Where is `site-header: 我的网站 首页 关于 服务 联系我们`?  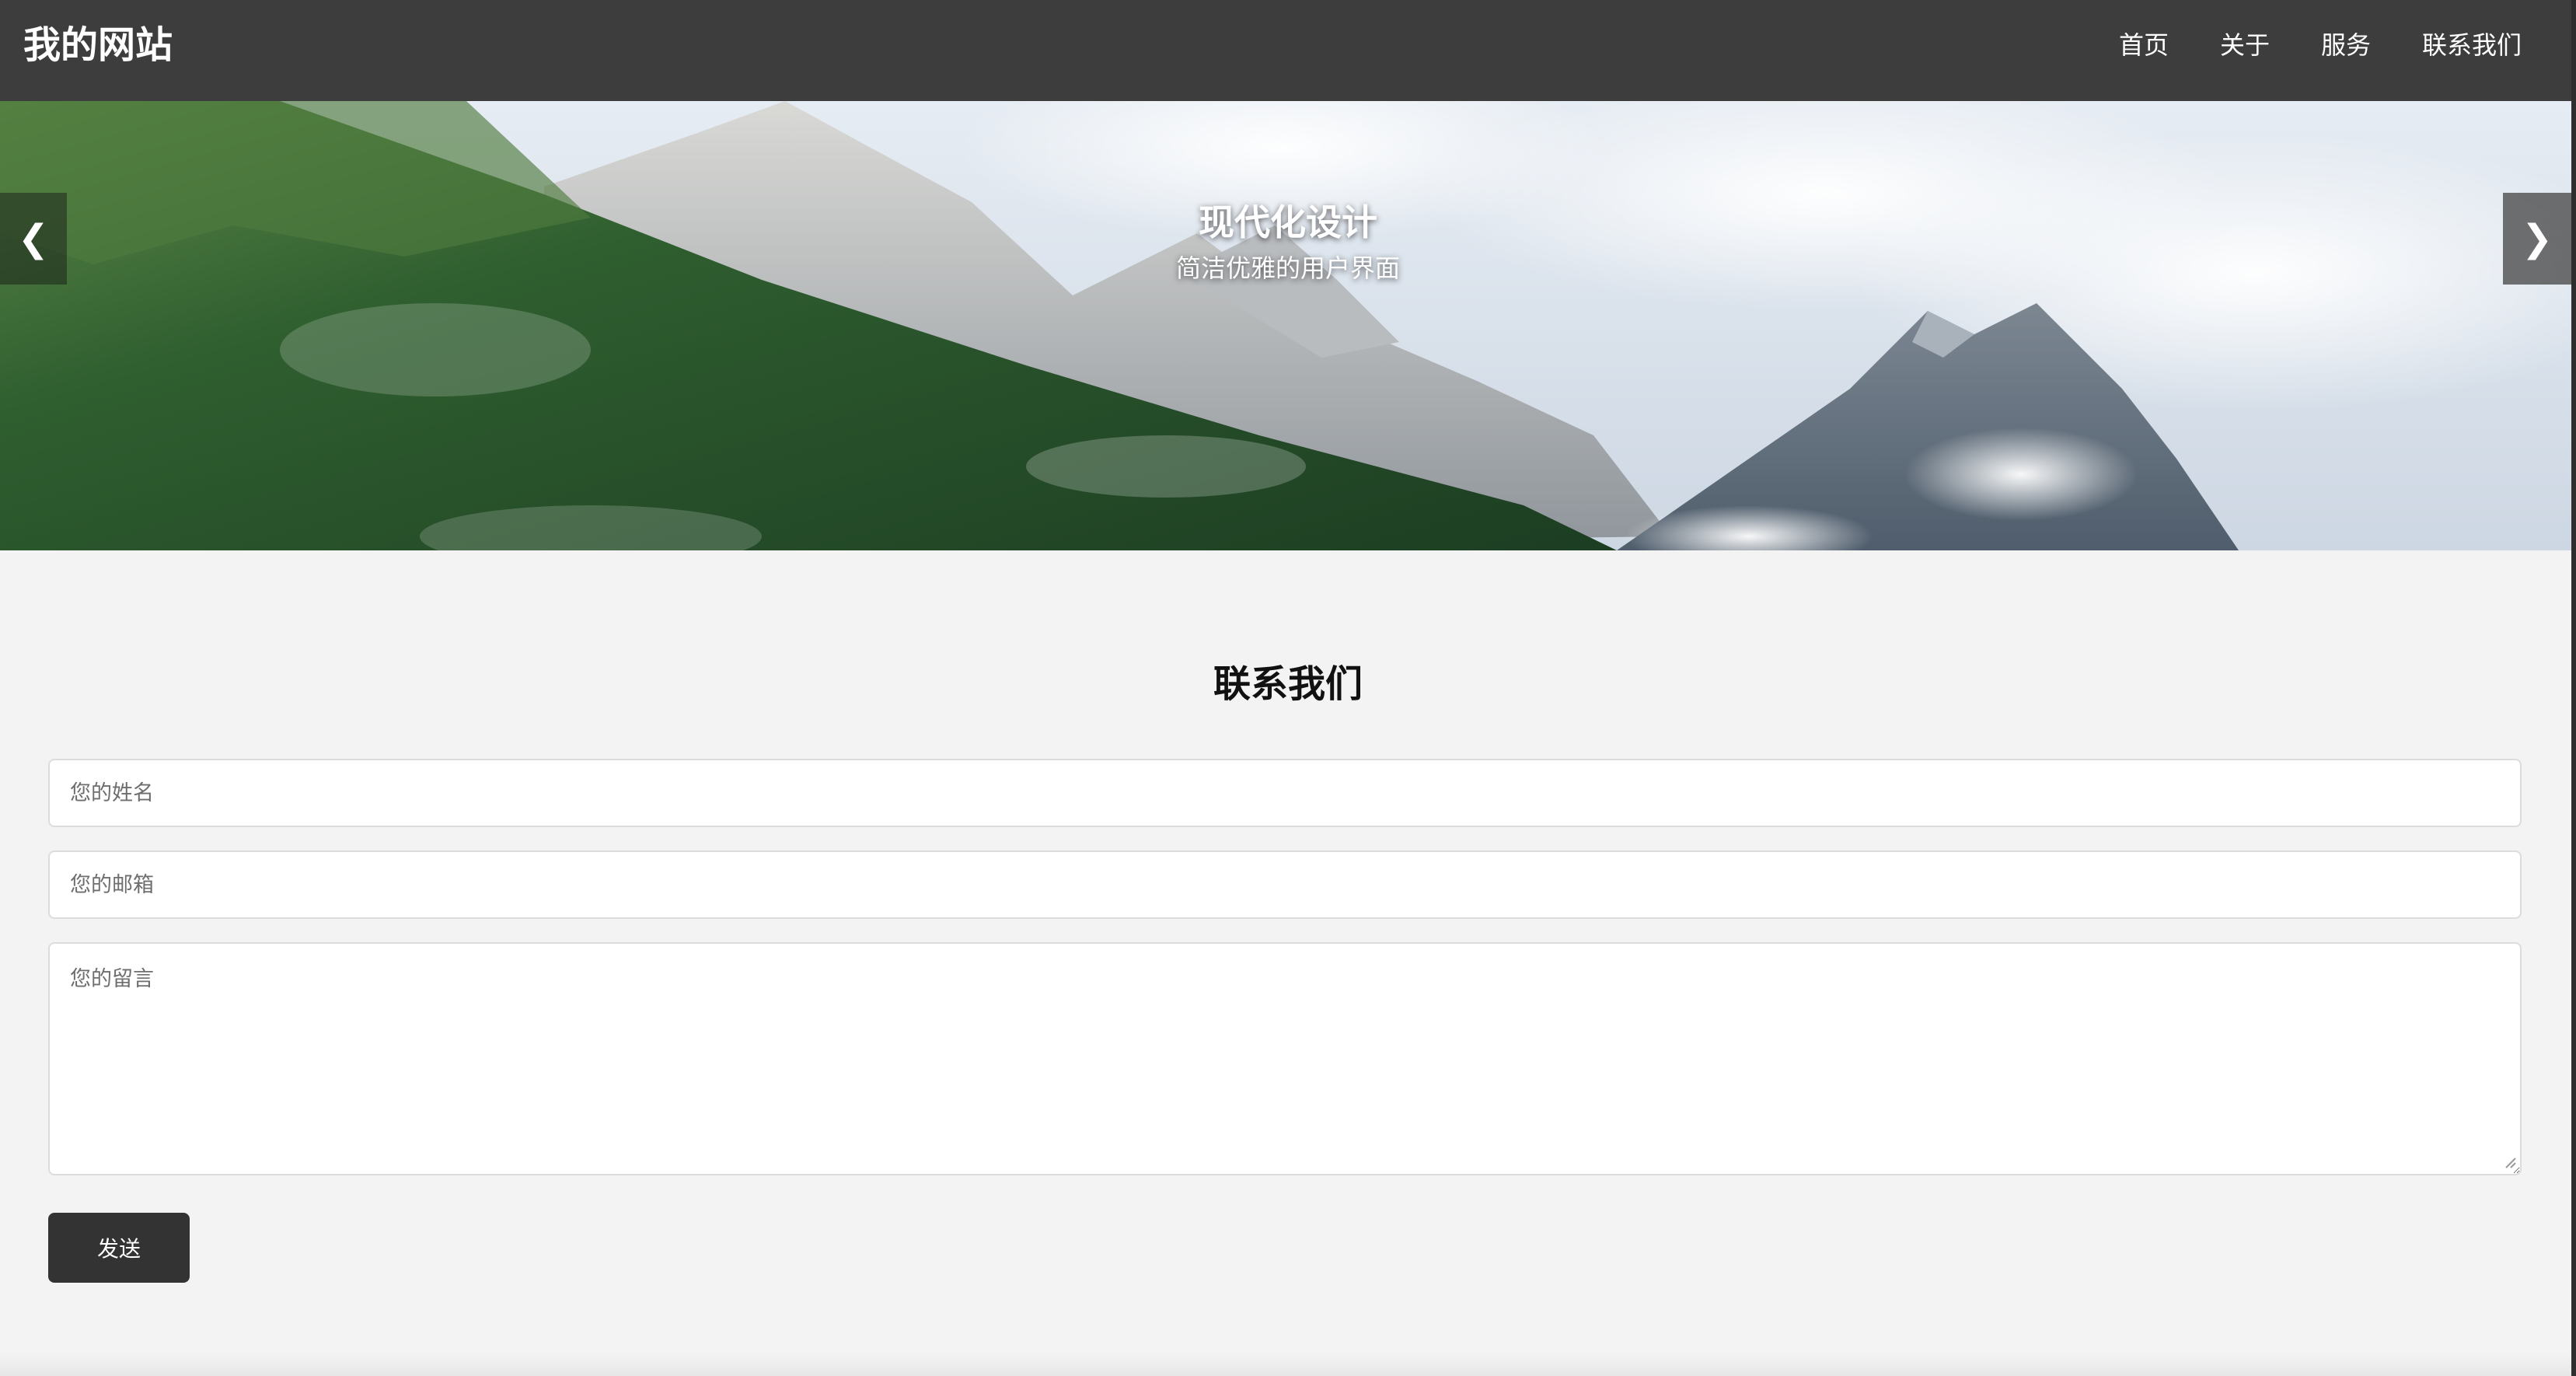 site-header: 我的网站 首页 关于 服务 联系我们 is located at coordinates (1288, 50).